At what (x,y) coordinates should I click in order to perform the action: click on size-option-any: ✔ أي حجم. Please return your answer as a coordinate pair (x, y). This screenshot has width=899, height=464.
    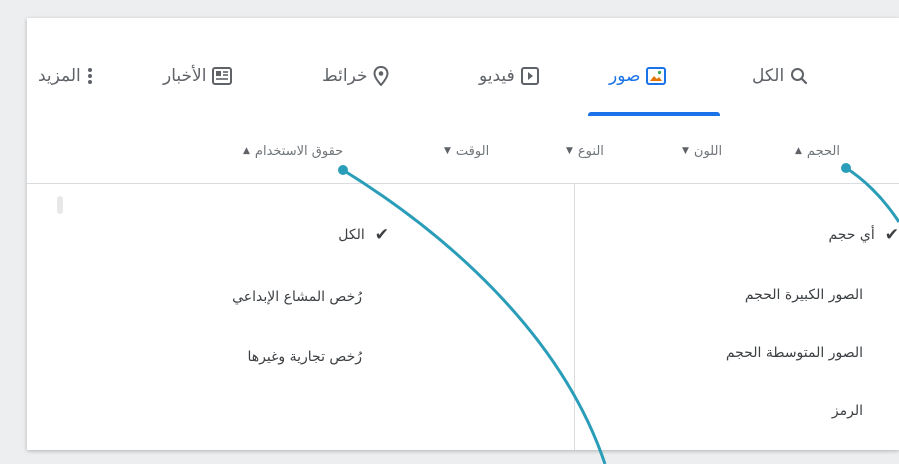
    Looking at the image, I should click on (863, 235).